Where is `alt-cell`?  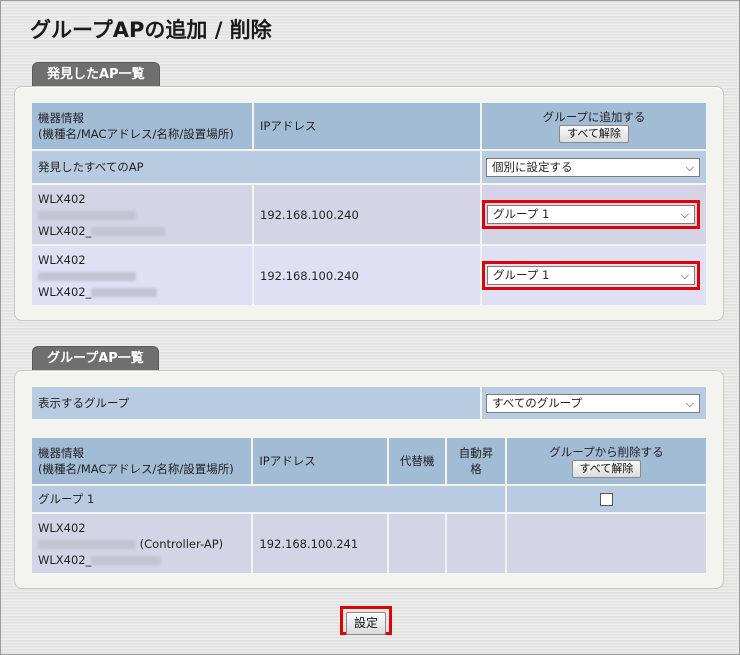 alt-cell is located at coordinates (417, 543).